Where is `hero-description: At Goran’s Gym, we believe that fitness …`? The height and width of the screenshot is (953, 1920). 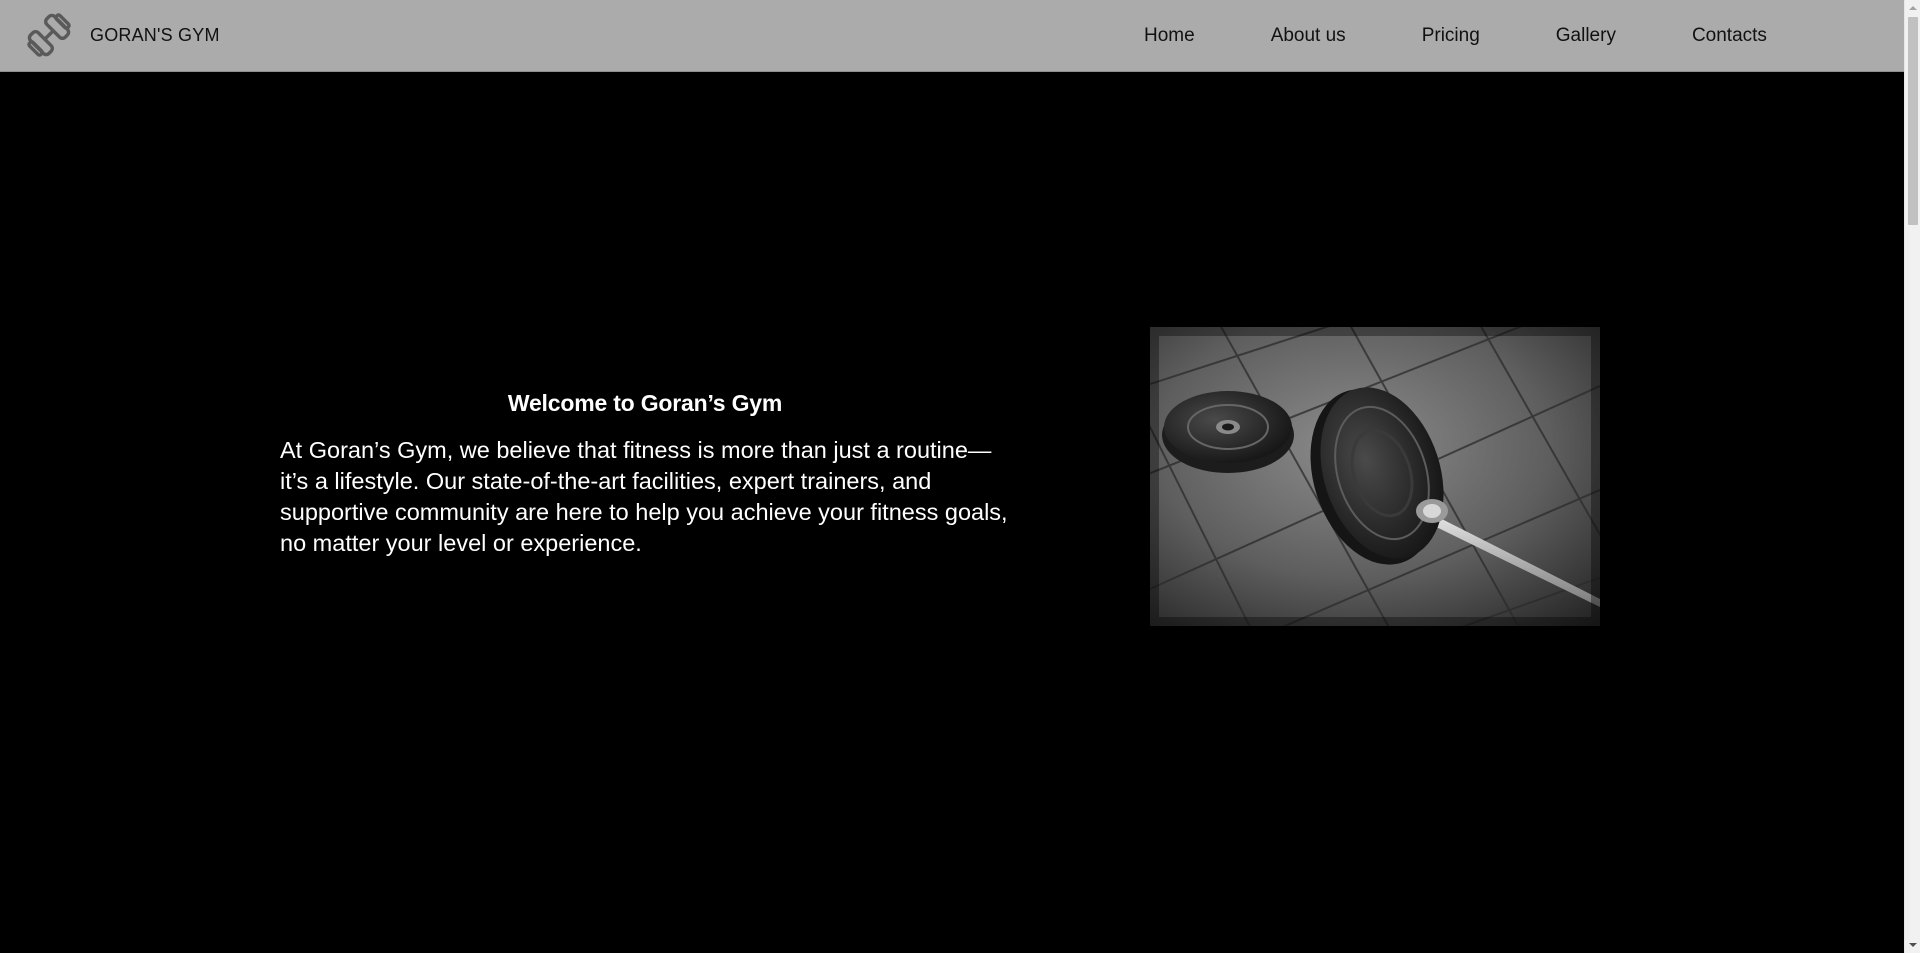 hero-description: At Goran’s Gym, we believe that fitness … is located at coordinates (644, 496).